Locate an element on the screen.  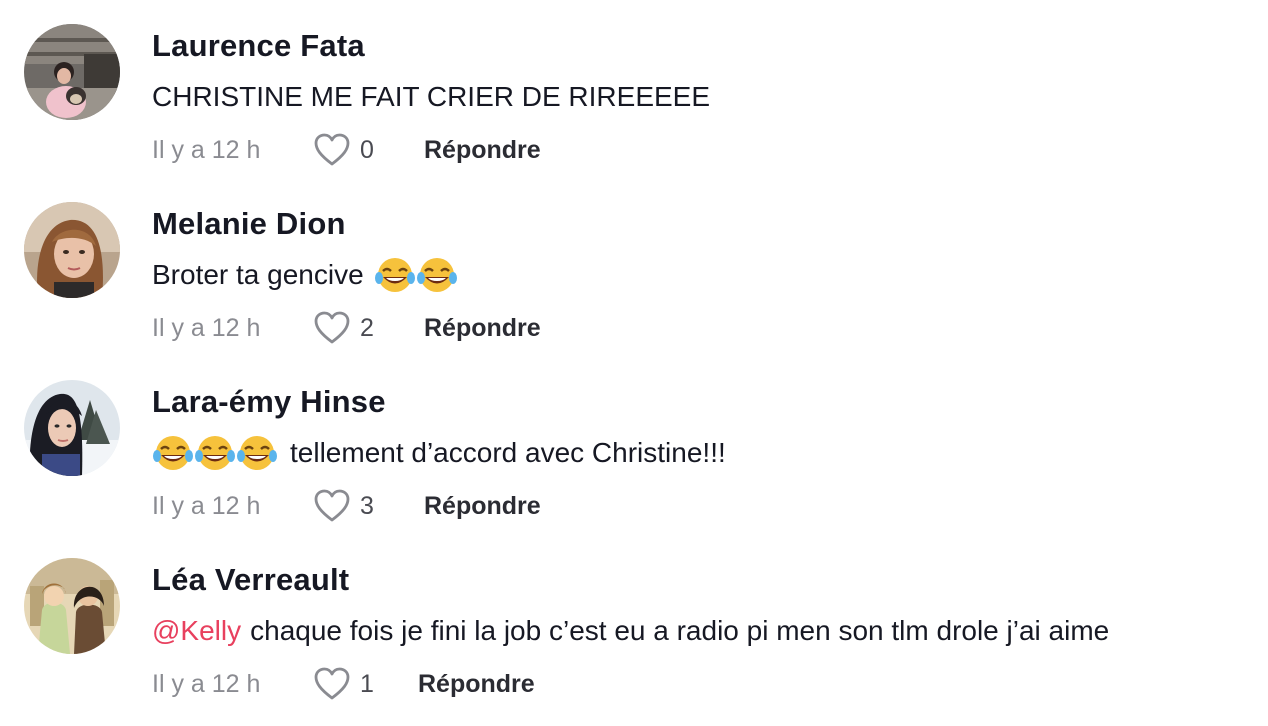
like-count: 1 is located at coordinates (367, 683).